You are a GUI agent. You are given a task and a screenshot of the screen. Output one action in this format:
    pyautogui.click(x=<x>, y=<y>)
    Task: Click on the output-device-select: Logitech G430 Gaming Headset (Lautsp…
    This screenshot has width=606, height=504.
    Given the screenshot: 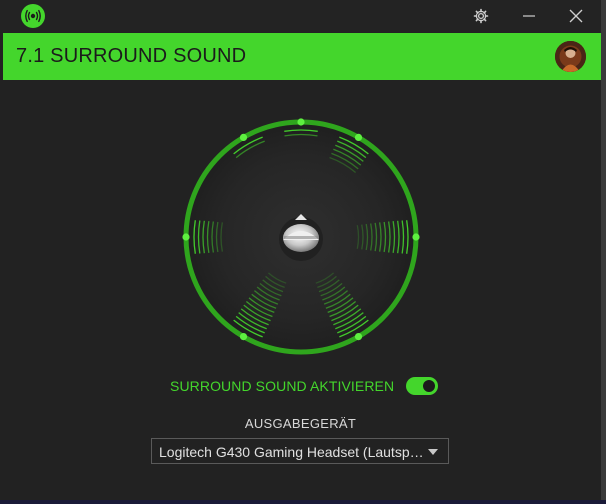 What is the action you would take?
    pyautogui.click(x=300, y=451)
    